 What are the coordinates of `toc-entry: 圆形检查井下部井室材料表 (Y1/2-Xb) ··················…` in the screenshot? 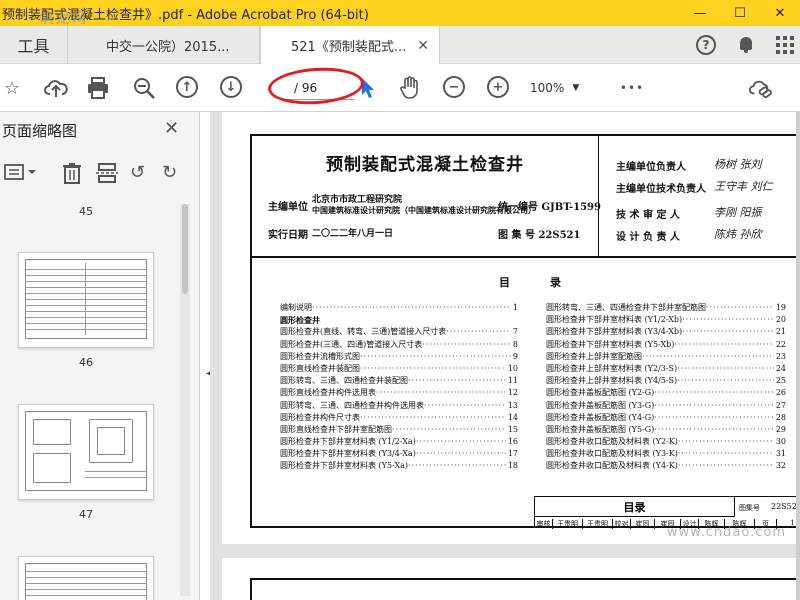 It's located at (666, 320).